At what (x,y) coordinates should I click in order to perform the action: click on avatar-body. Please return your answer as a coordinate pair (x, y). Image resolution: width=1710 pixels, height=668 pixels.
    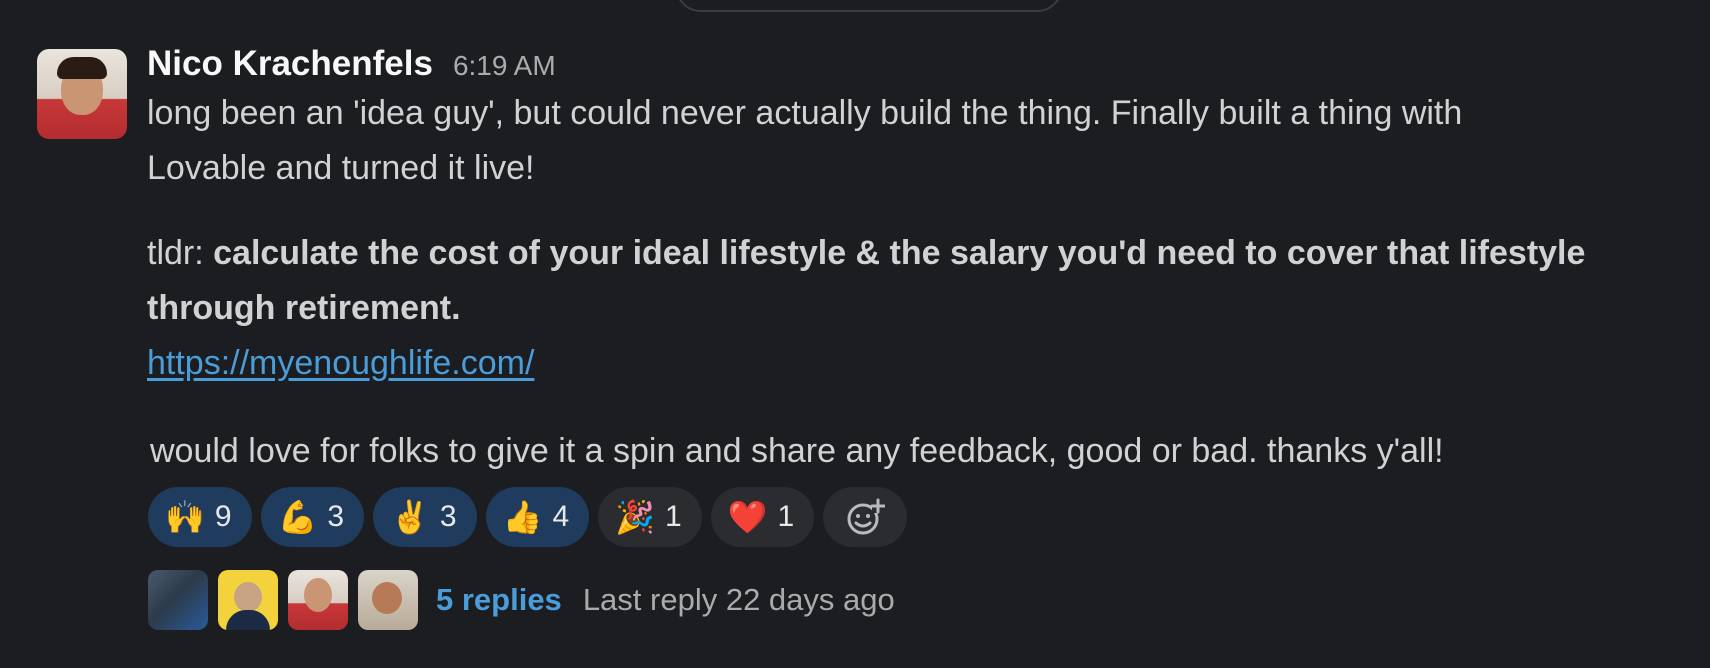
    Looking at the image, I should click on (248, 620).